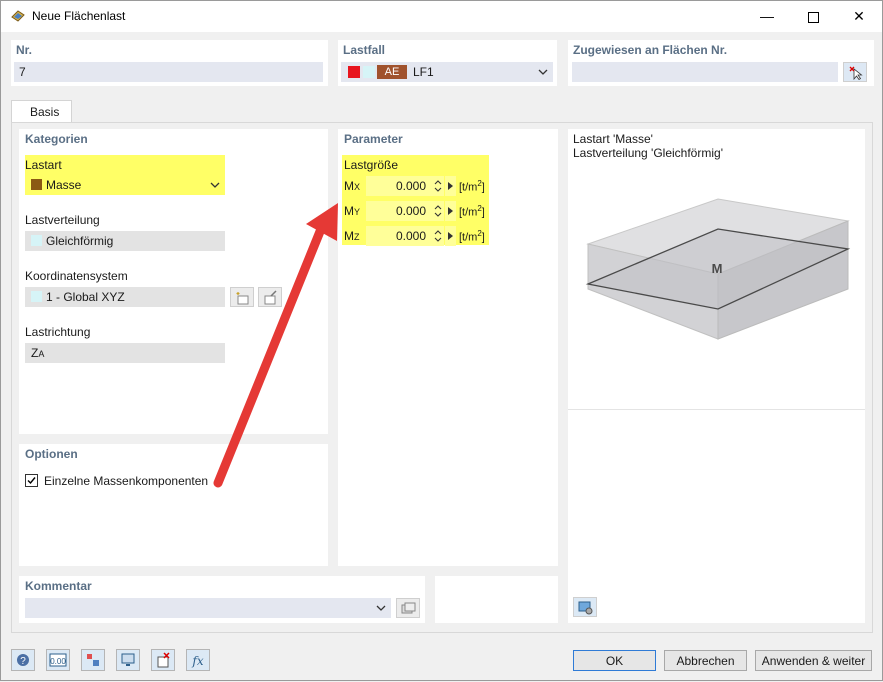 The width and height of the screenshot is (883, 682). I want to click on optionen-title: Optionen, so click(51, 454).